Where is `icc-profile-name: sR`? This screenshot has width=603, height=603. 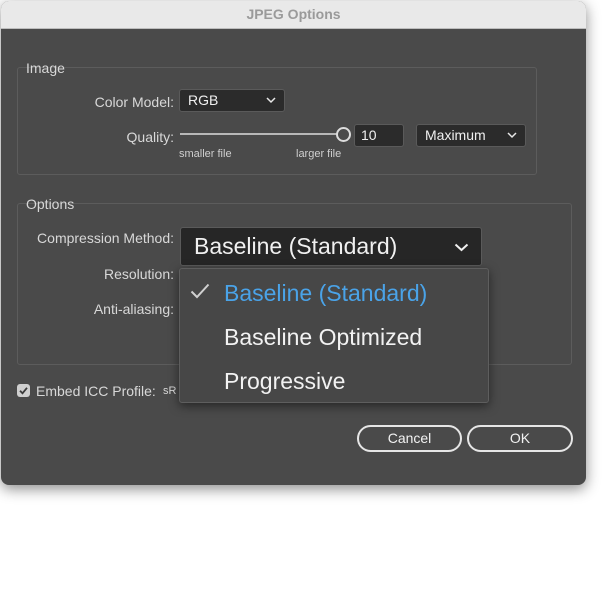
icc-profile-name: sR is located at coordinates (170, 391).